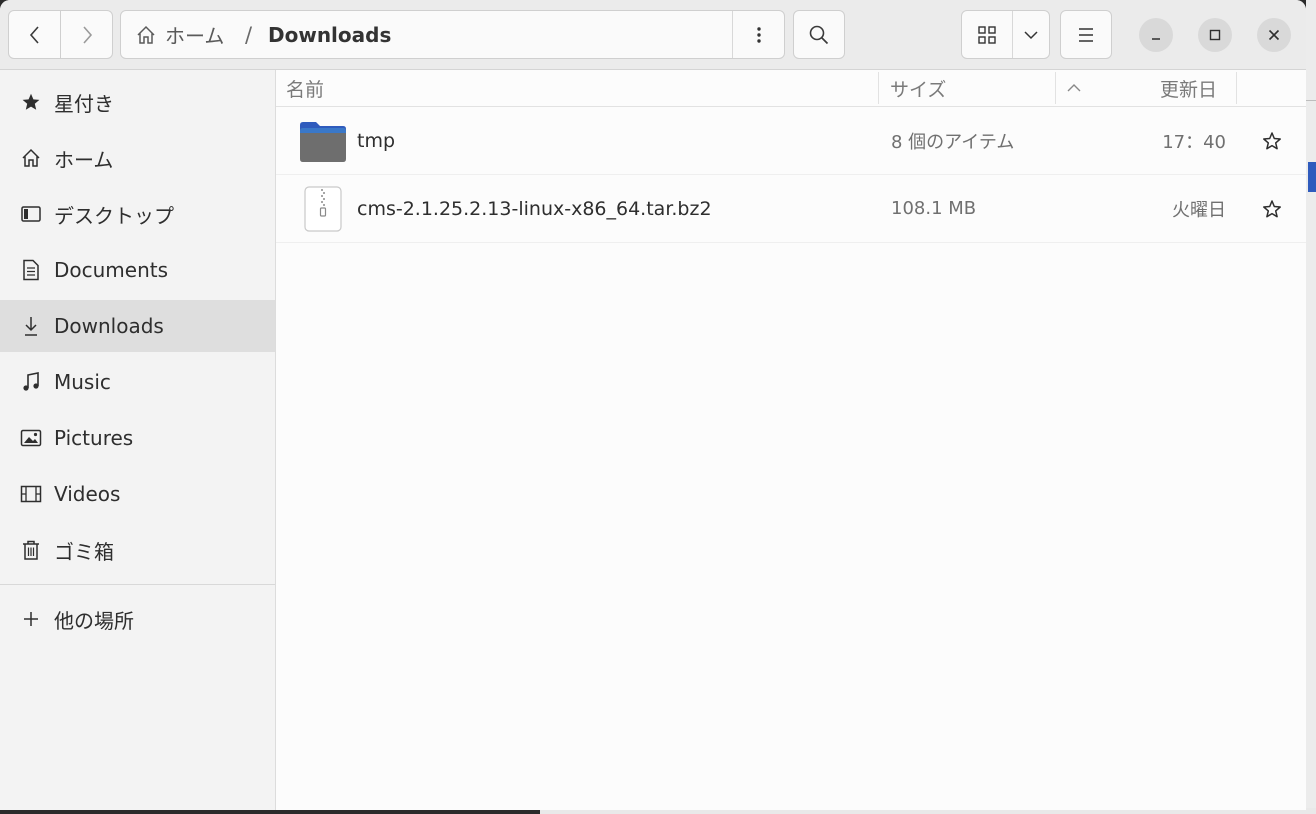 The image size is (1316, 814). Describe the element at coordinates (137, 158) in the screenshot. I see `sidebar-item-home: ホーム` at that location.